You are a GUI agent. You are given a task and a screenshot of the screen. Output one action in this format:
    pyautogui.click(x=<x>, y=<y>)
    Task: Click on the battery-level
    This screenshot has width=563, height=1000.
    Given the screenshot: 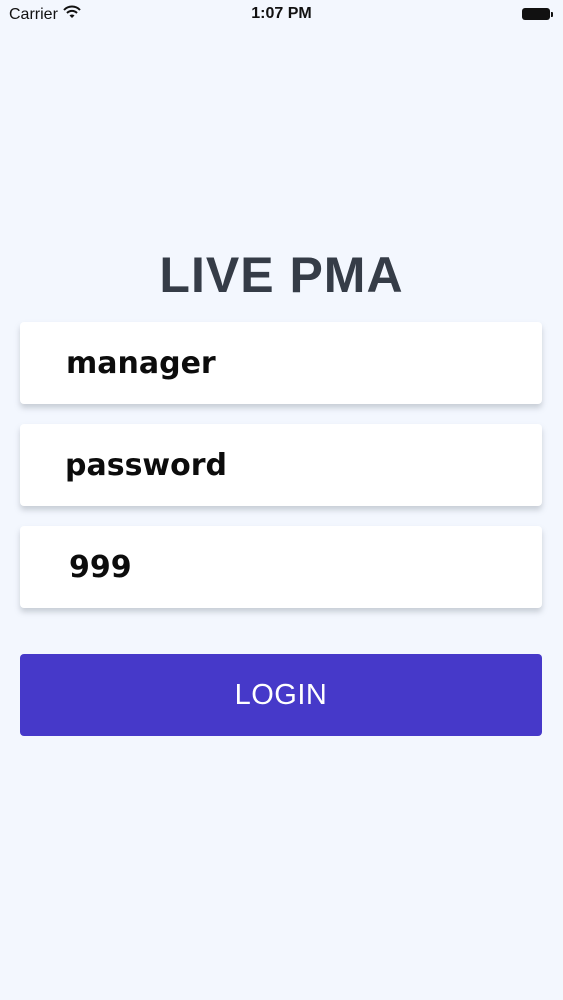 What is the action you would take?
    pyautogui.click(x=536, y=14)
    